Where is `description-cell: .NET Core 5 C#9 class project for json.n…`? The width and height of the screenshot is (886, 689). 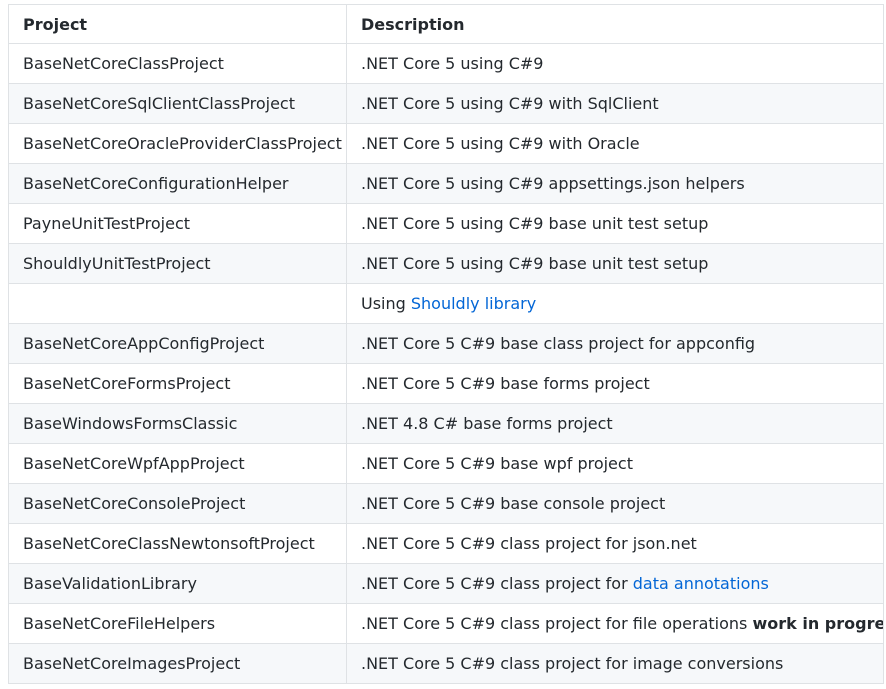
description-cell: .NET Core 5 C#9 class project for json.n… is located at coordinates (615, 543).